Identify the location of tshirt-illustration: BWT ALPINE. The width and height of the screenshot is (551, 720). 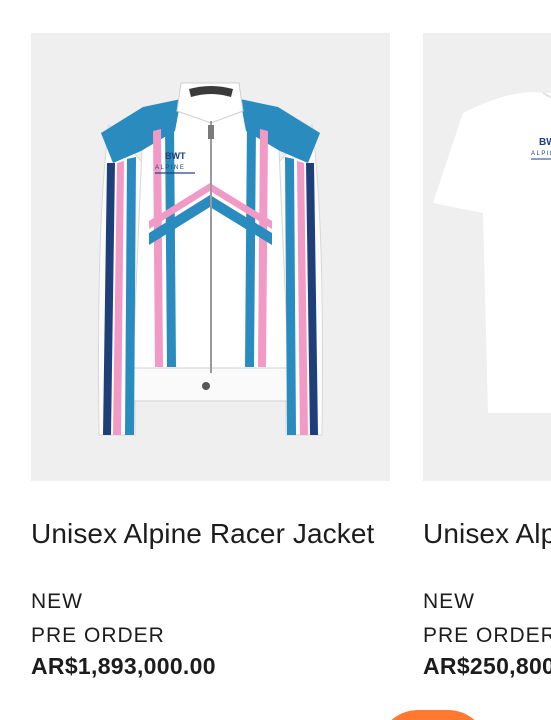
(492, 252).